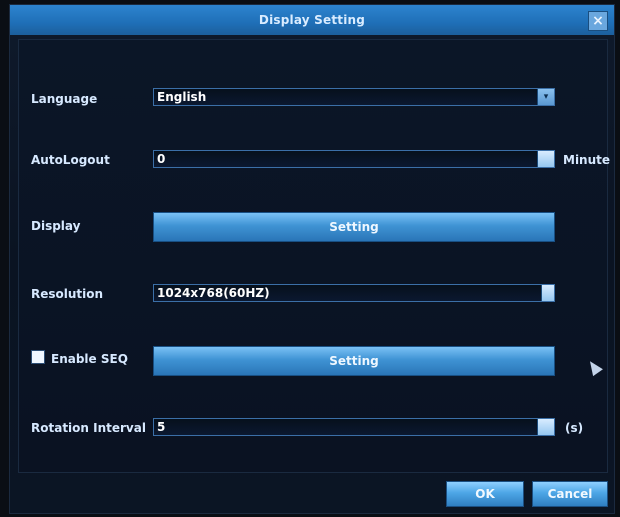  What do you see at coordinates (547, 293) in the screenshot?
I see `resolution-dropdown-icon` at bounding box center [547, 293].